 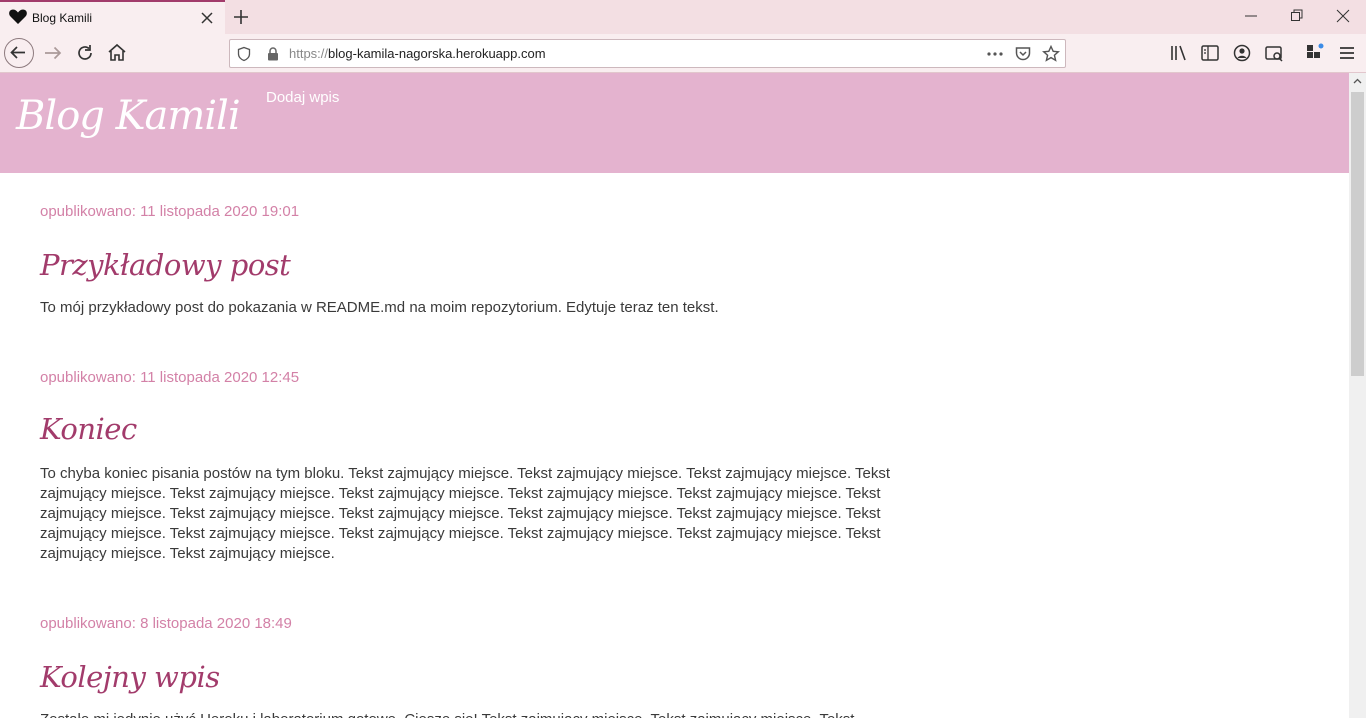 I want to click on new-tab-icon, so click(x=241, y=17).